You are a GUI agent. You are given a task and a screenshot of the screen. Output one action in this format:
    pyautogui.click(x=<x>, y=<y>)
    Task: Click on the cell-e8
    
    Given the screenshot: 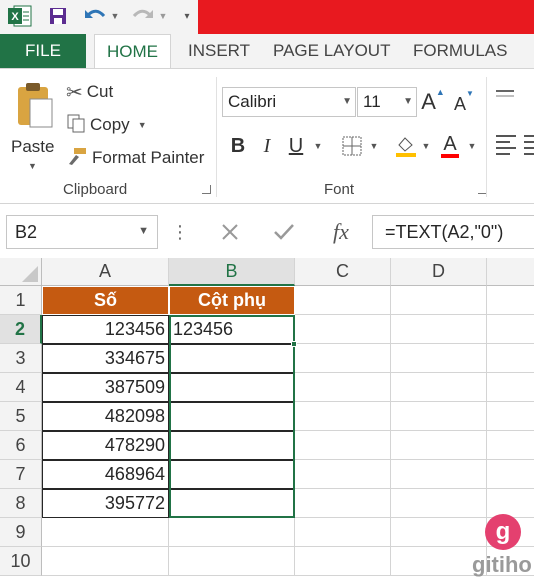 What is the action you would take?
    pyautogui.click(x=510, y=503)
    